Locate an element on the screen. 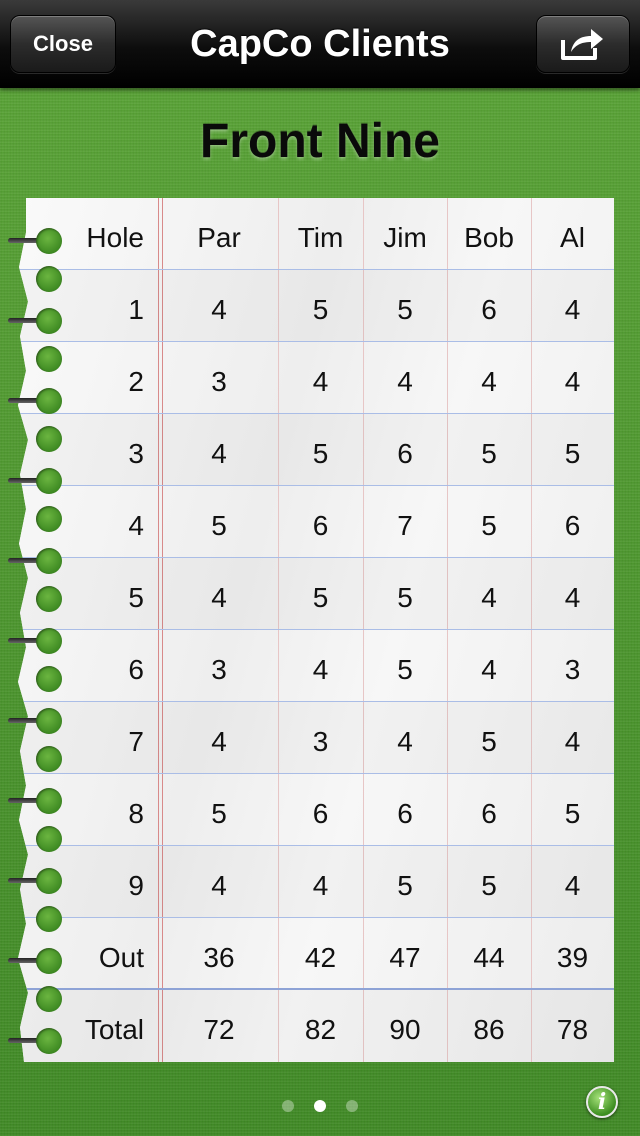 This screenshot has width=640, height=1136. header-al: Al is located at coordinates (572, 237).